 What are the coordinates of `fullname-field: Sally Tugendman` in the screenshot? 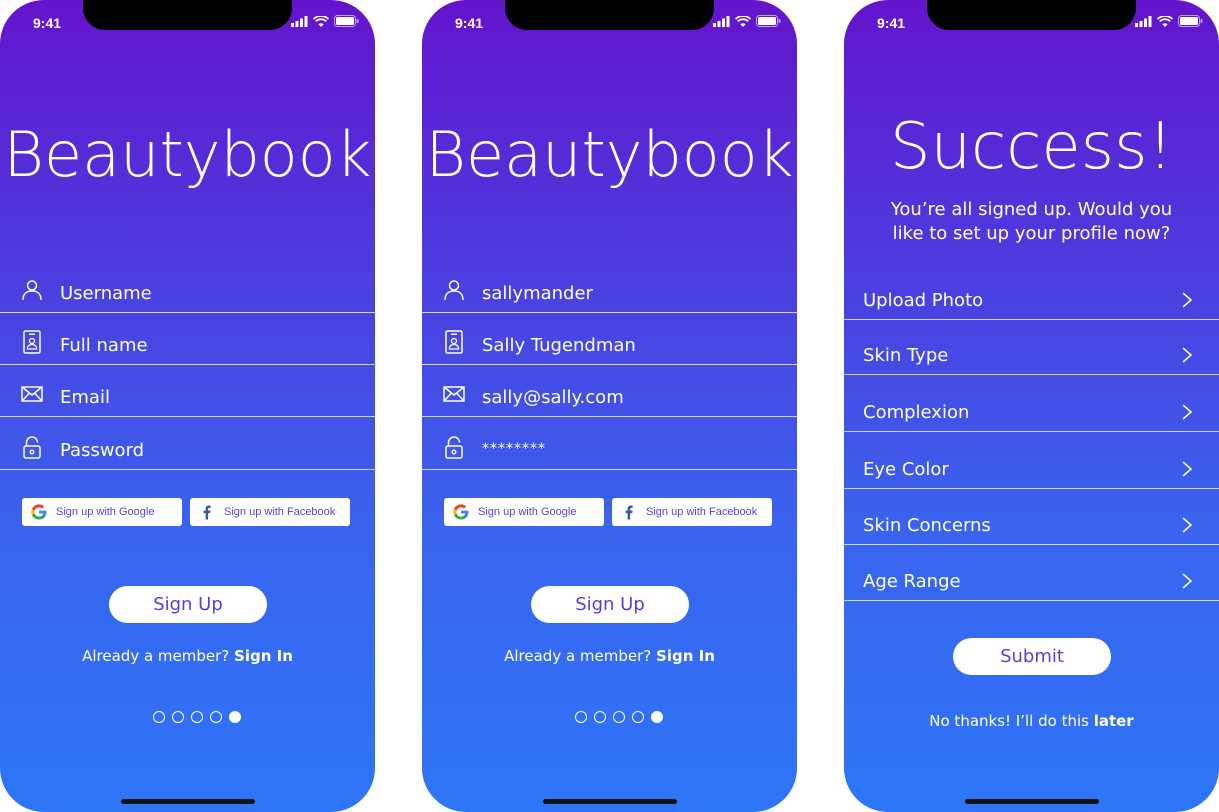 It's located at (609, 339).